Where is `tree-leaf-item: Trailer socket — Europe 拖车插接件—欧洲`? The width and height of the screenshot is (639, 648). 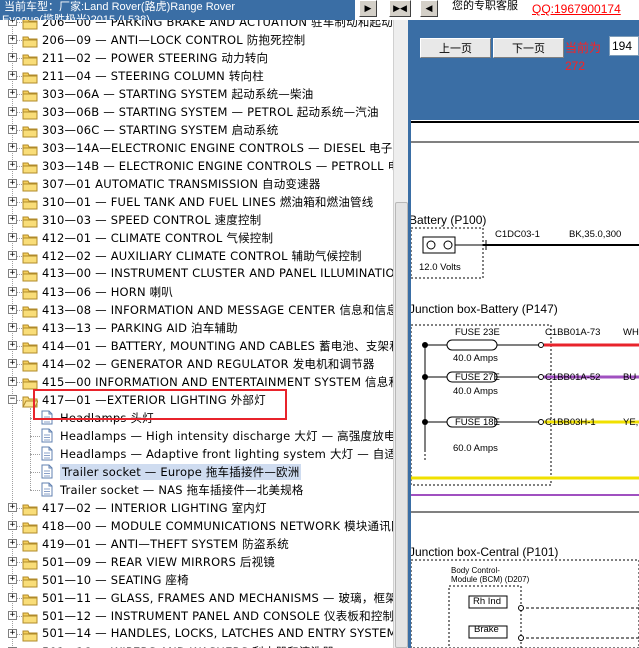 tree-leaf-item: Trailer socket — Europe 拖车插接件—欧洲 is located at coordinates (196, 472).